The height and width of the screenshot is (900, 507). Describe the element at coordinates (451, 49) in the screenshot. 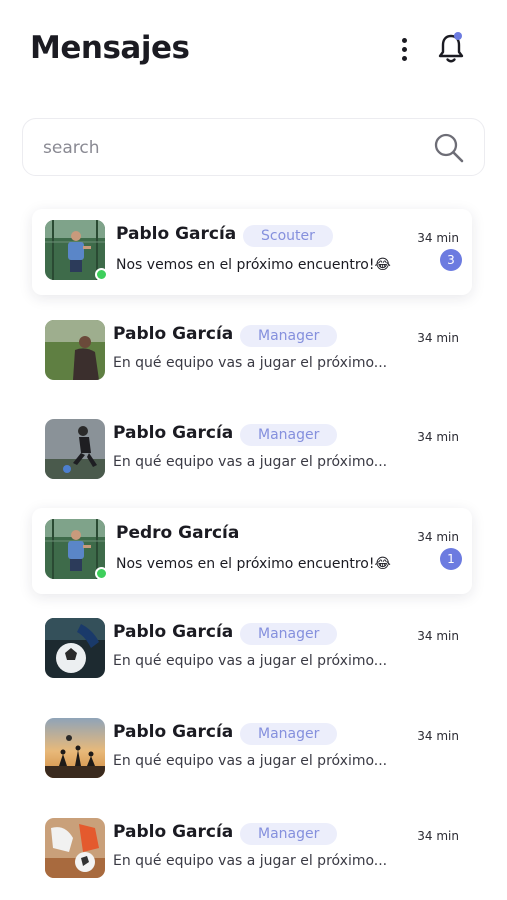

I see `notifications-button` at that location.